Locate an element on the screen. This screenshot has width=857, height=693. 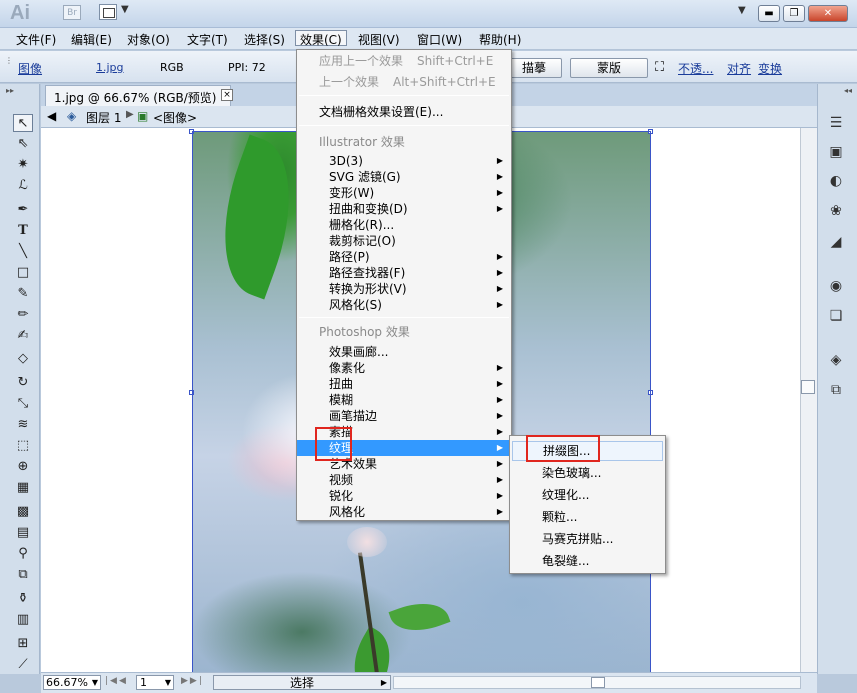
close-tab-icon: × is located at coordinates (227, 95).